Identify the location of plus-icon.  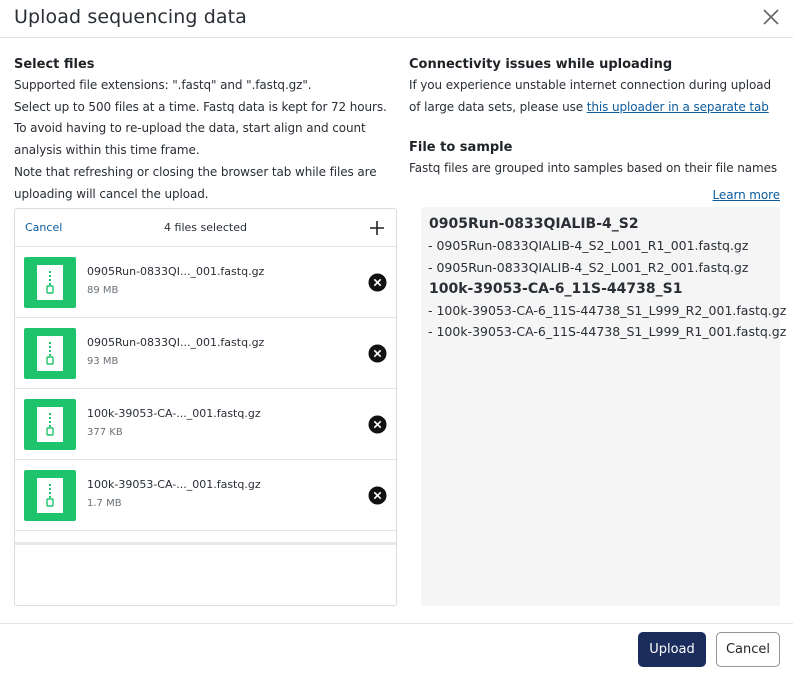
(377, 228).